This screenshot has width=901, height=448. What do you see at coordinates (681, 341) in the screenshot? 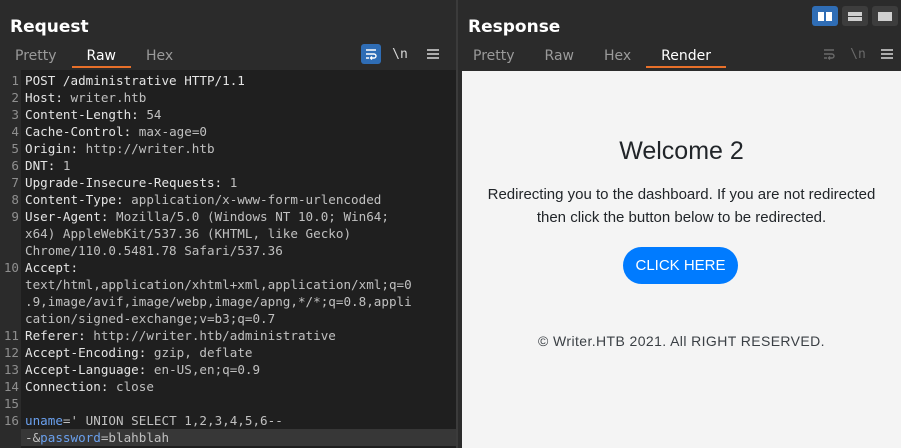
I see `render-footer: © Writer.HTB 2021. All RIGHT RESERVED.` at bounding box center [681, 341].